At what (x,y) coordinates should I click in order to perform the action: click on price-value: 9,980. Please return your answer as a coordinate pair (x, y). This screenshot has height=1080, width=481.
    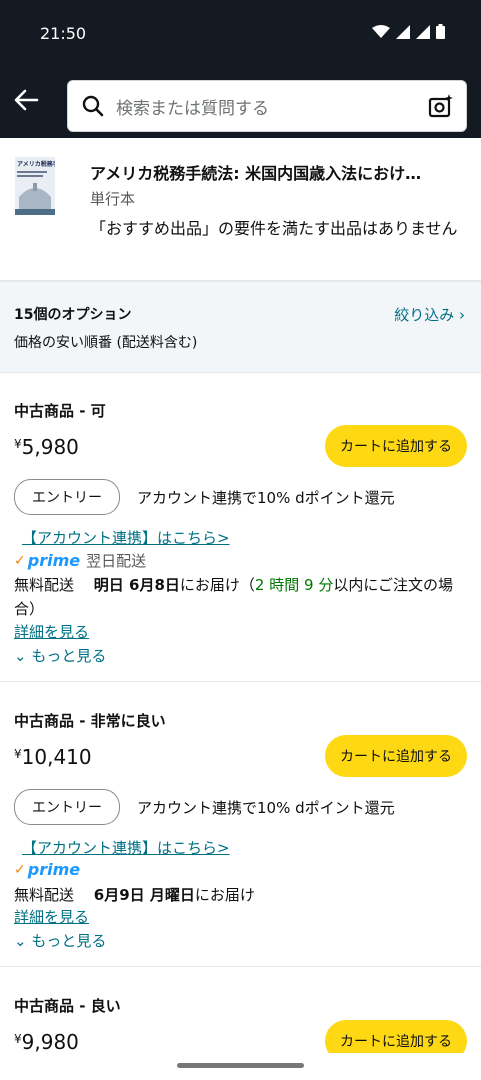
    Looking at the image, I should click on (50, 1041).